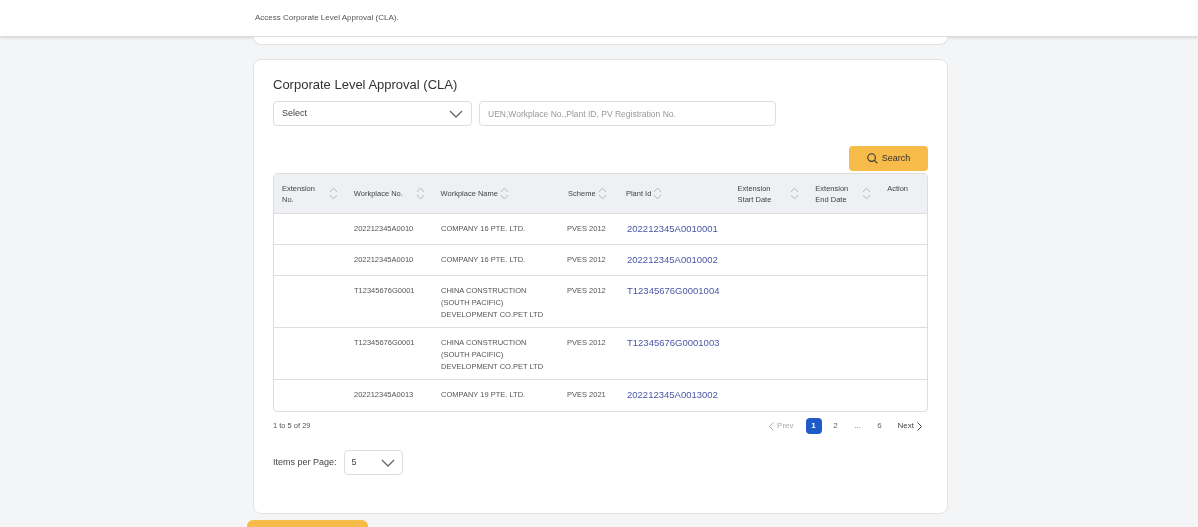 Image resolution: width=1198 pixels, height=527 pixels. Describe the element at coordinates (672, 259) in the screenshot. I see `plant-id-link: 202212345A0010002` at that location.